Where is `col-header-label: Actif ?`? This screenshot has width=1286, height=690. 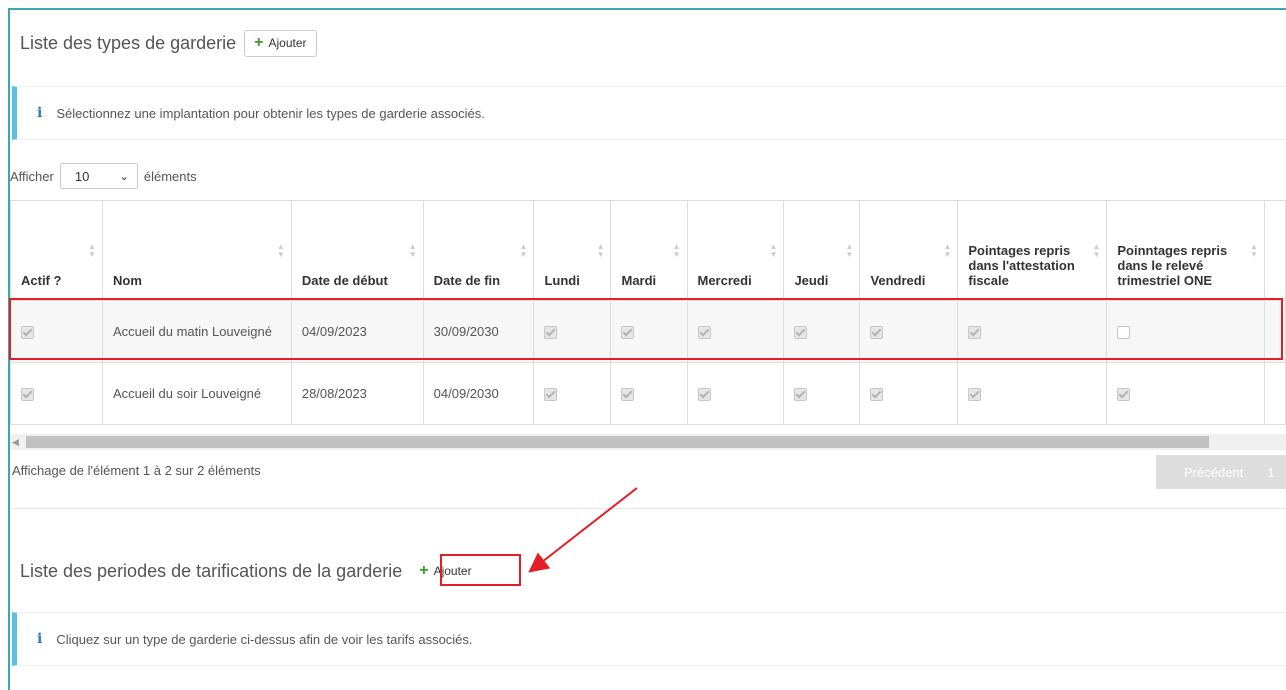 col-header-label: Actif ? is located at coordinates (41, 280).